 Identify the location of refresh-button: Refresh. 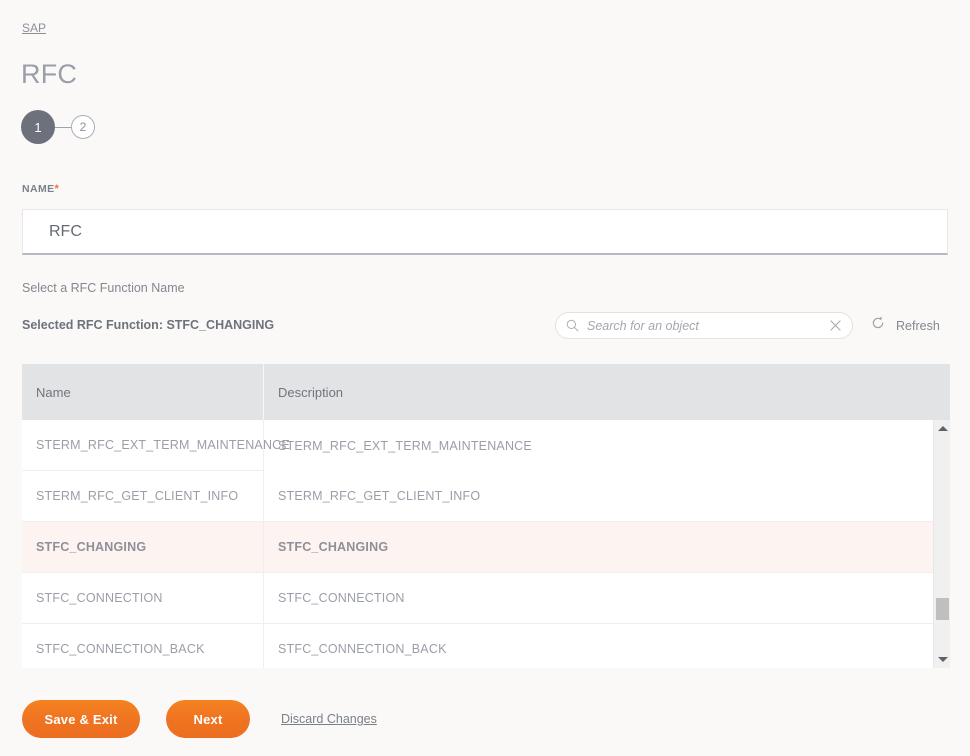
(905, 325).